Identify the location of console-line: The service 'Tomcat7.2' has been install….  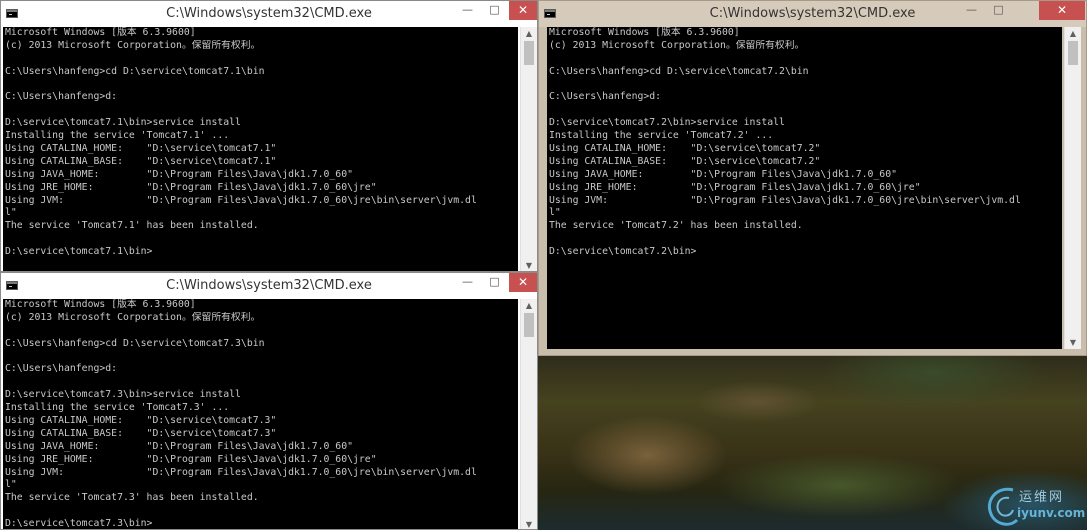
(676, 226).